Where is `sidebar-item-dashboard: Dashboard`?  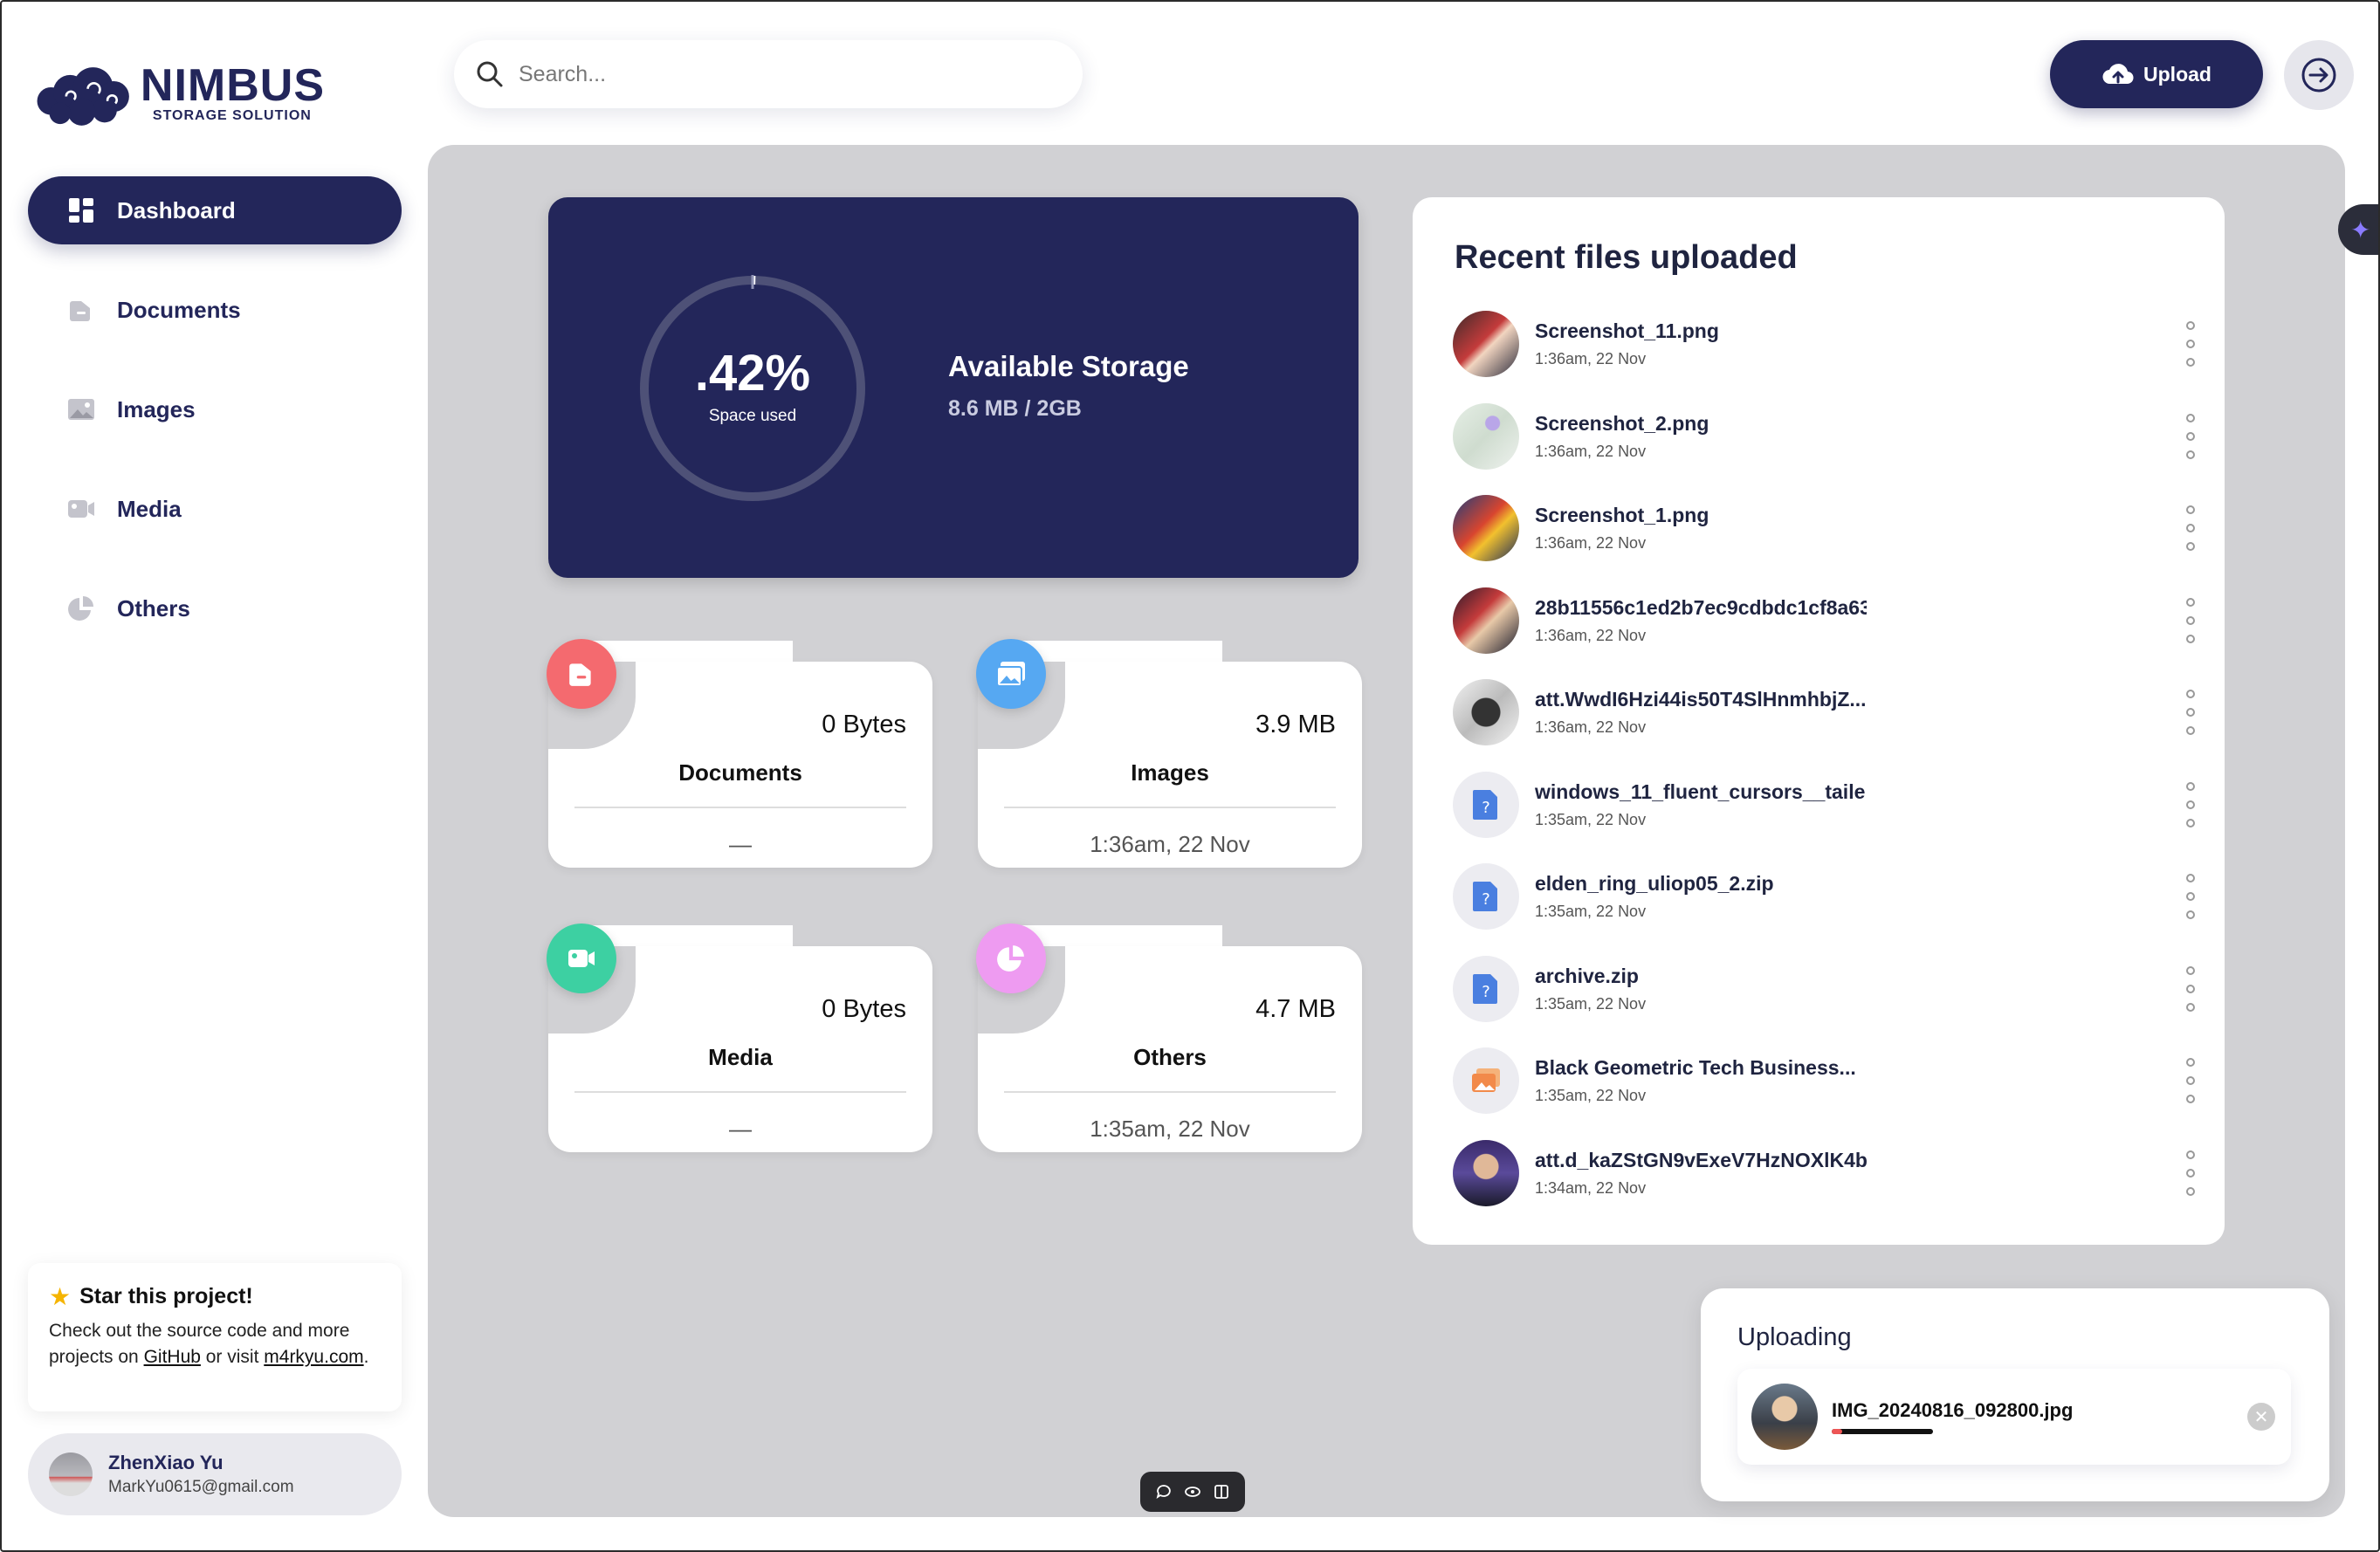 sidebar-item-dashboard: Dashboard is located at coordinates (215, 210).